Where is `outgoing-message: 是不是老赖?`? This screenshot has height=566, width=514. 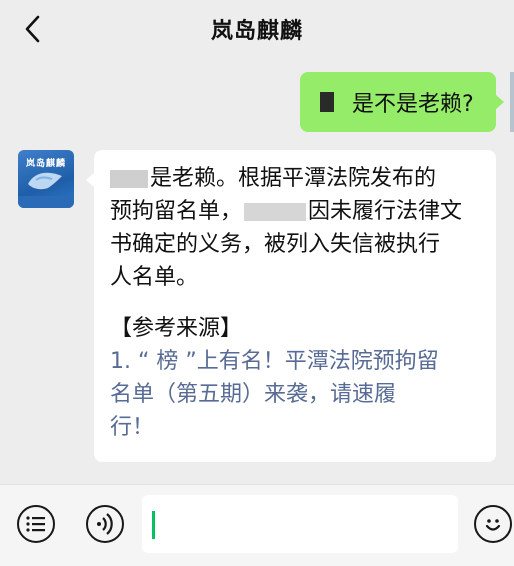
outgoing-message: 是不是老赖? is located at coordinates (402, 102).